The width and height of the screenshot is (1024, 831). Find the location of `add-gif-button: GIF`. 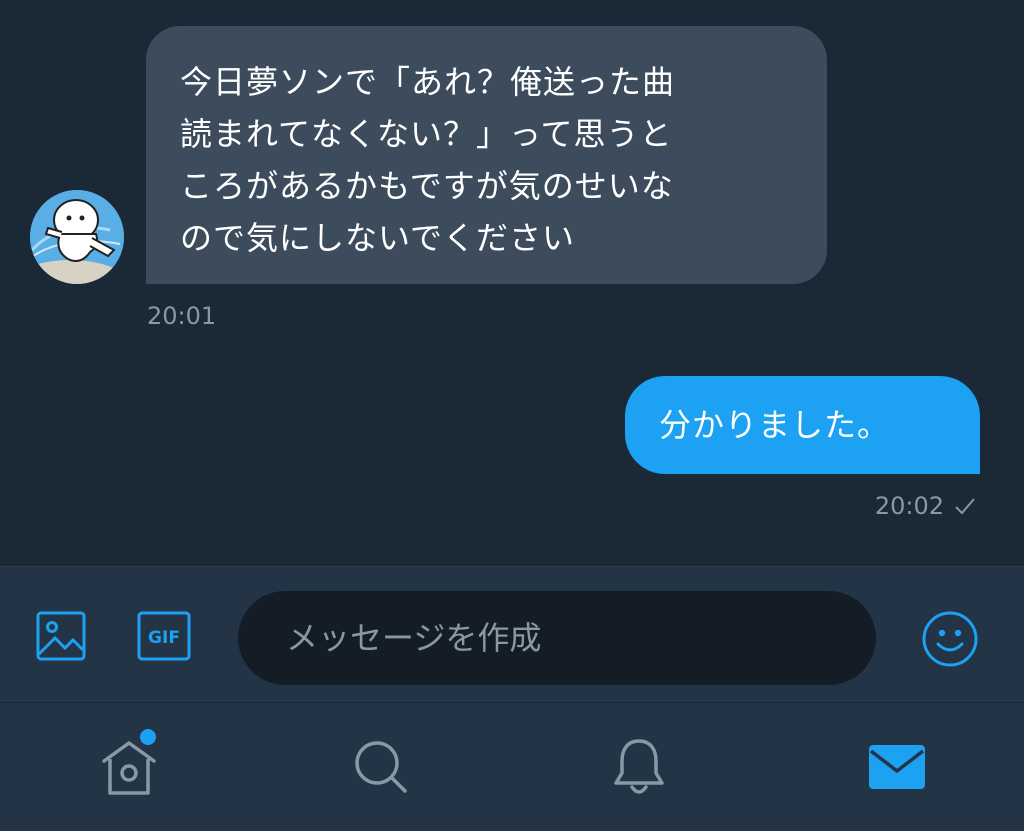

add-gif-button: GIF is located at coordinates (164, 636).